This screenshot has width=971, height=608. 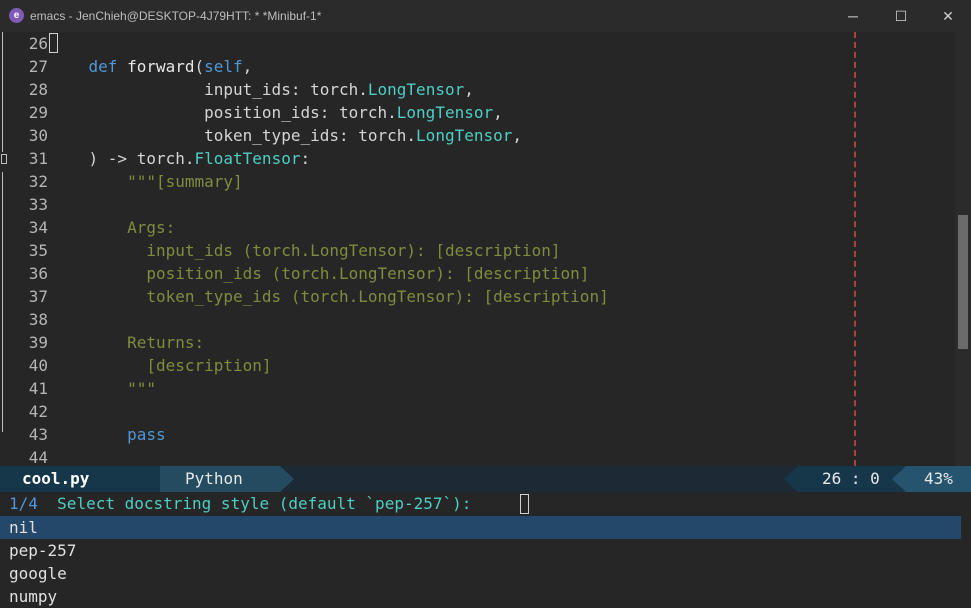 I want to click on scrollbar-thumb, so click(x=963, y=282).